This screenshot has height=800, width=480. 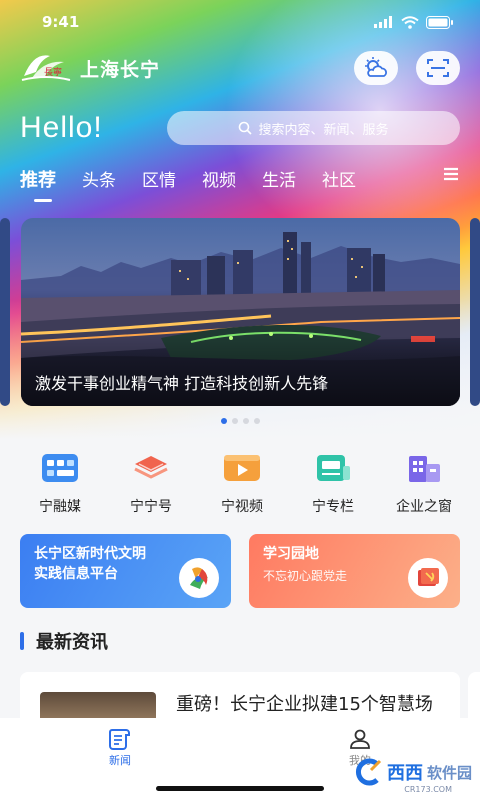 I want to click on quick-link-label: 宁融媒, so click(x=60, y=507).